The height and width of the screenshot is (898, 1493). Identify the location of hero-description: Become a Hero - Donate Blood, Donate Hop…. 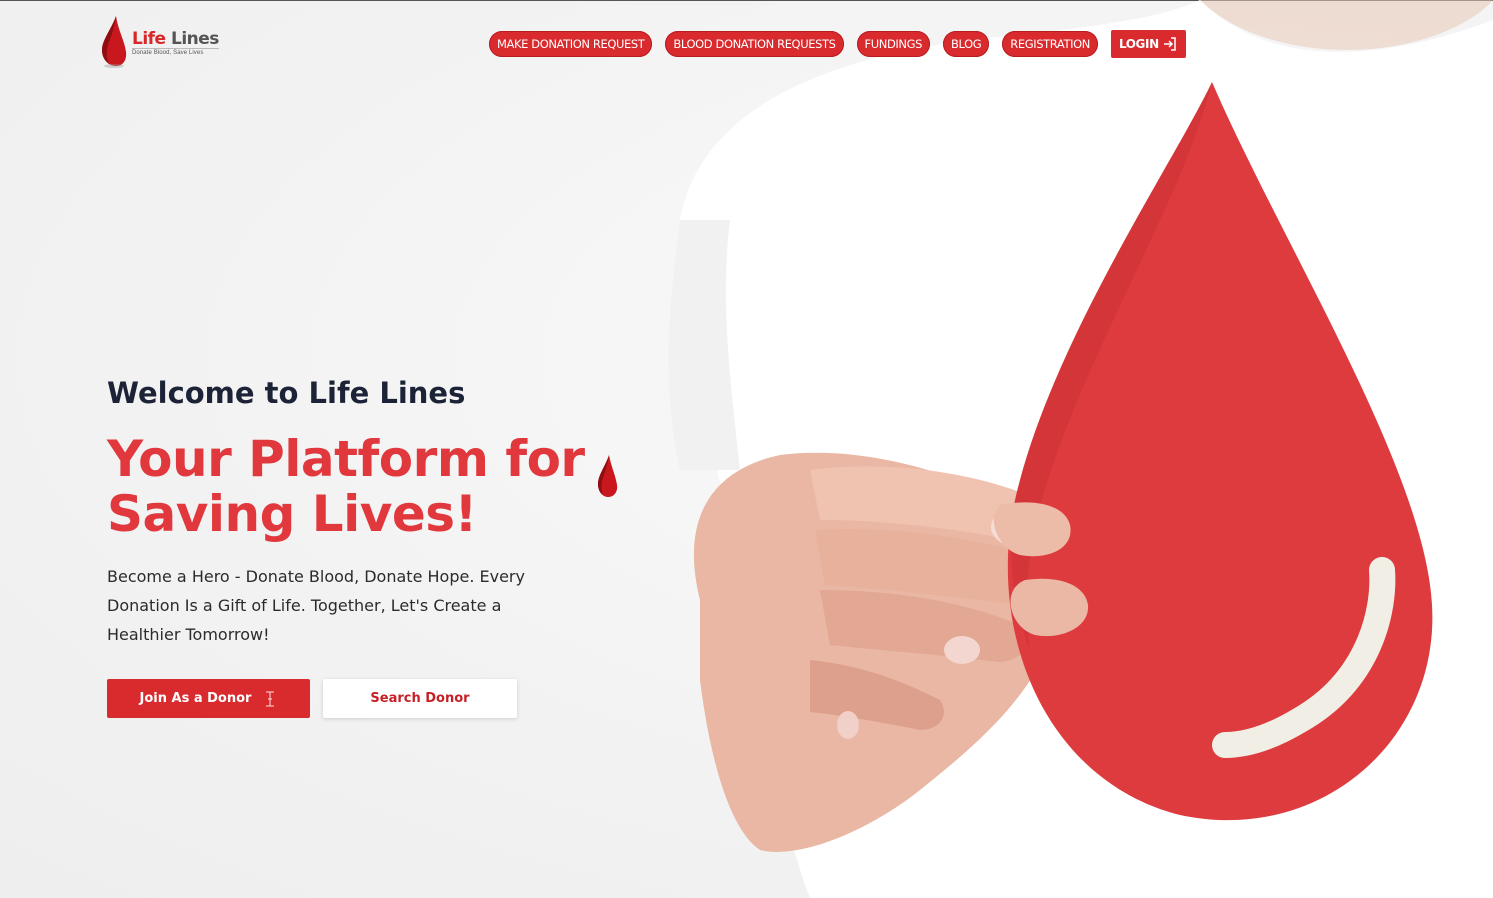
(316, 605).